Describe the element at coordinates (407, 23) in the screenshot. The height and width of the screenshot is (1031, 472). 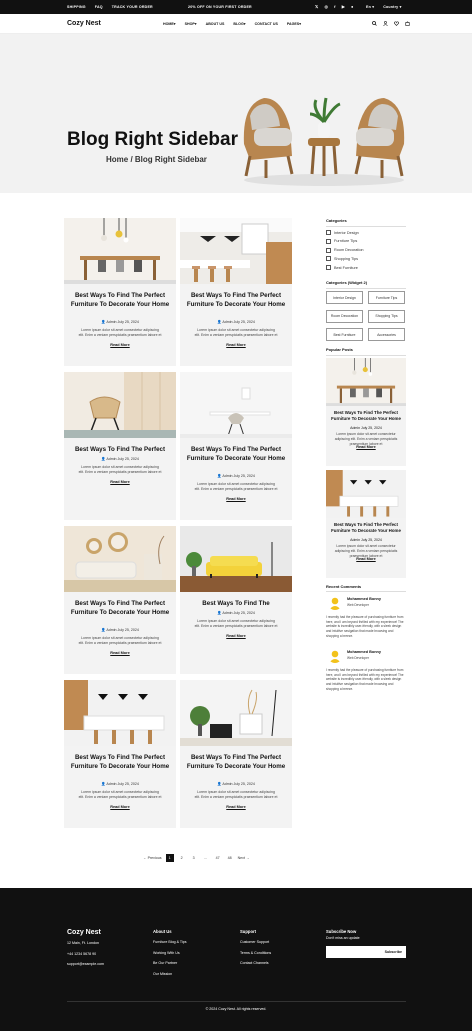
I see `cart-icon` at that location.